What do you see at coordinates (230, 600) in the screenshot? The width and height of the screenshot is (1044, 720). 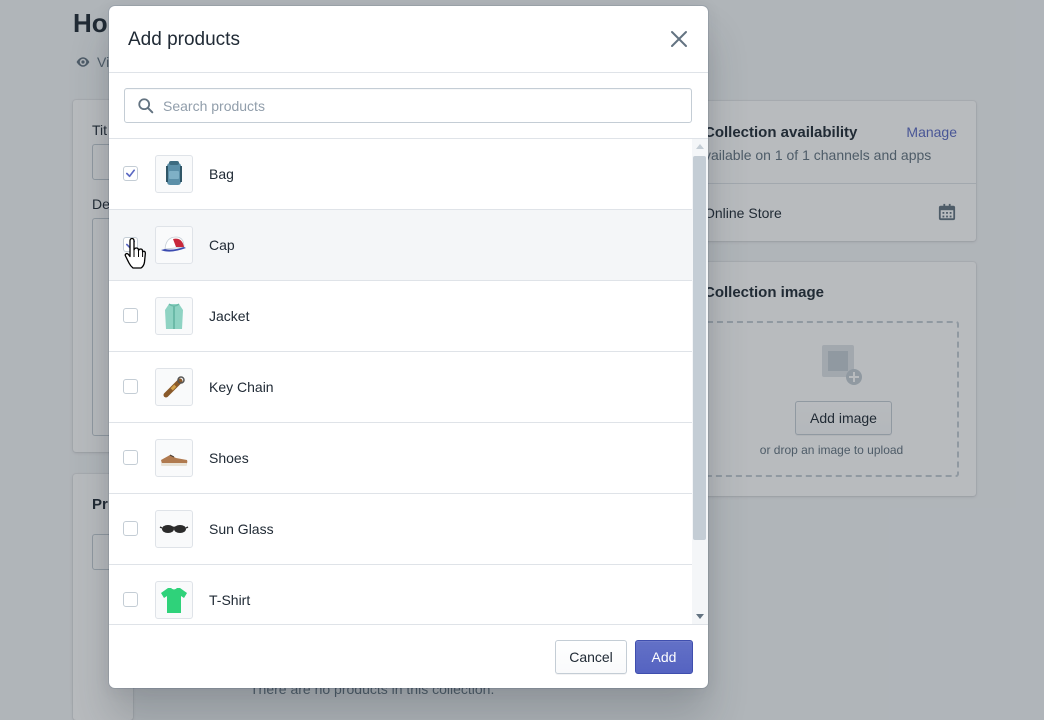 I see `product-name: T-Shirt` at bounding box center [230, 600].